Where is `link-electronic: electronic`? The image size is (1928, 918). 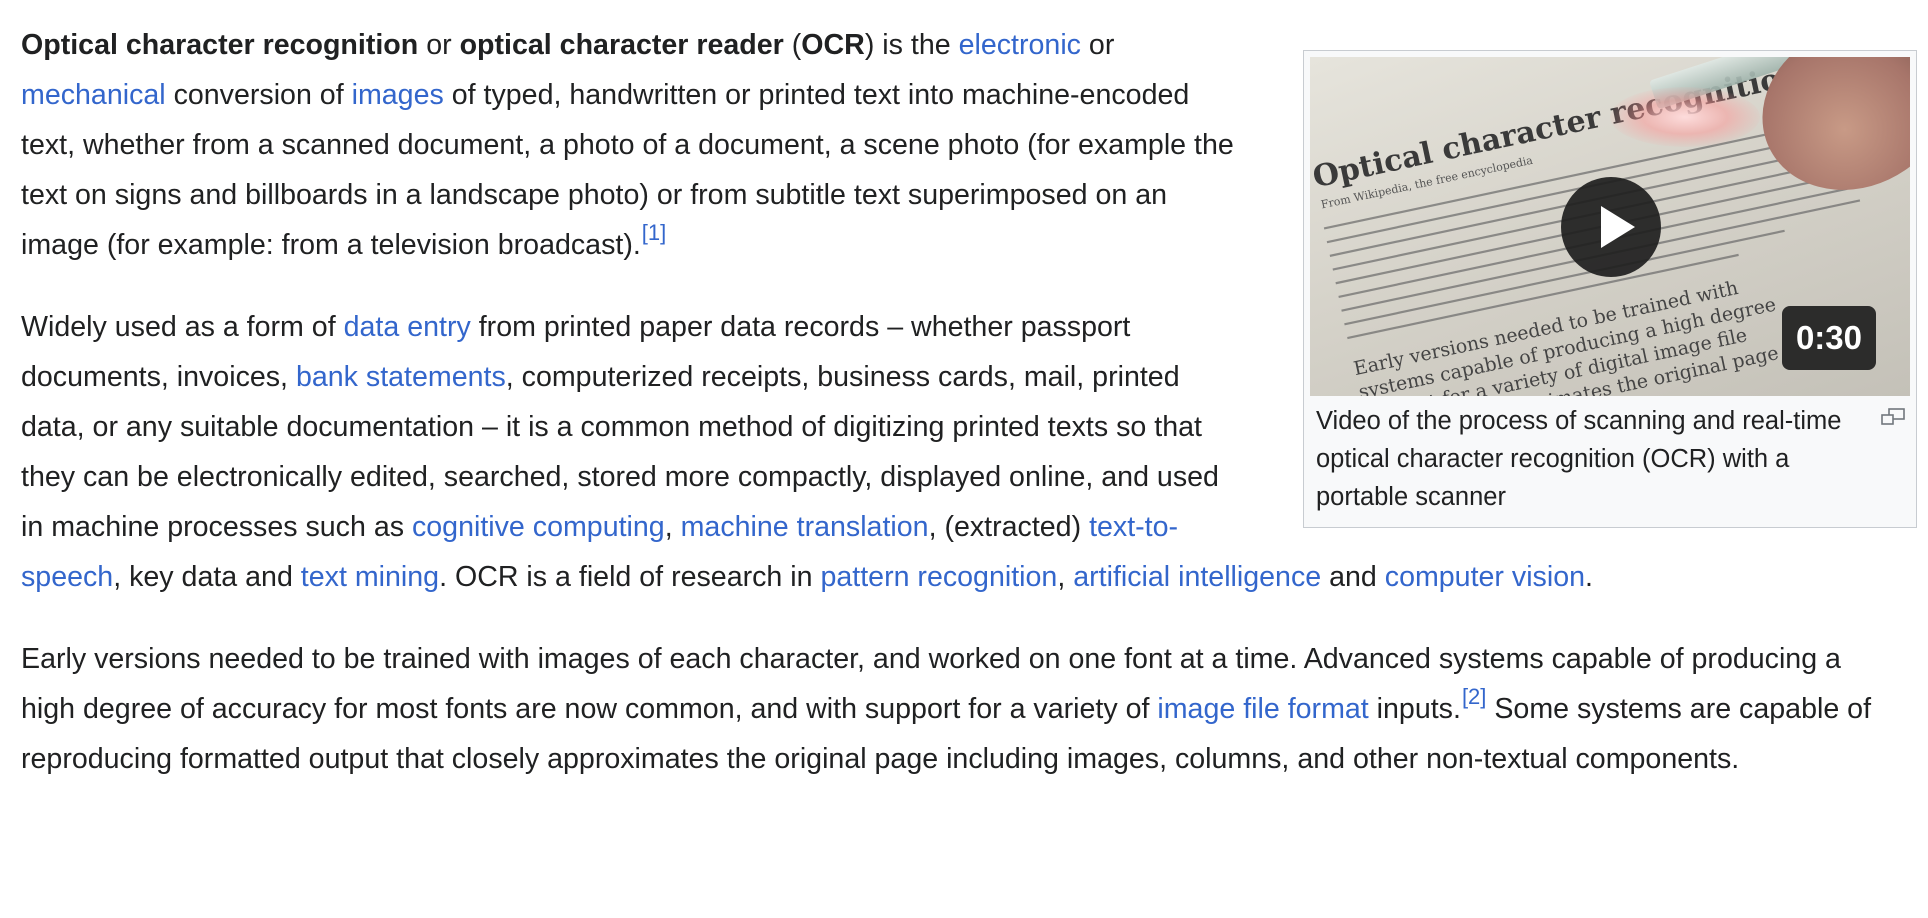 link-electronic: electronic is located at coordinates (1020, 45).